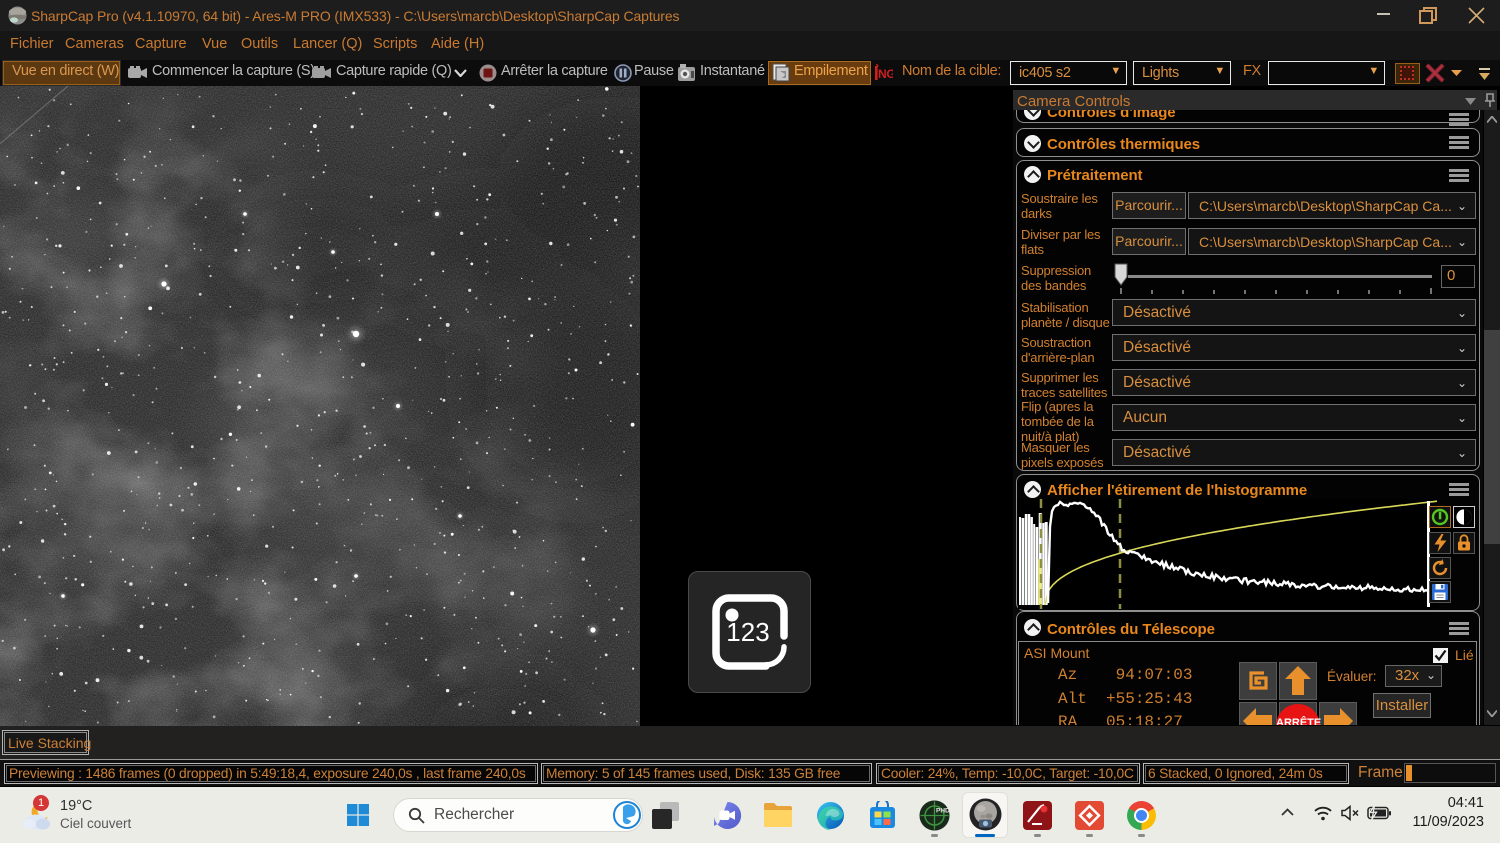 The width and height of the screenshot is (1500, 843). I want to click on svg-text: PHD, so click(943, 811).